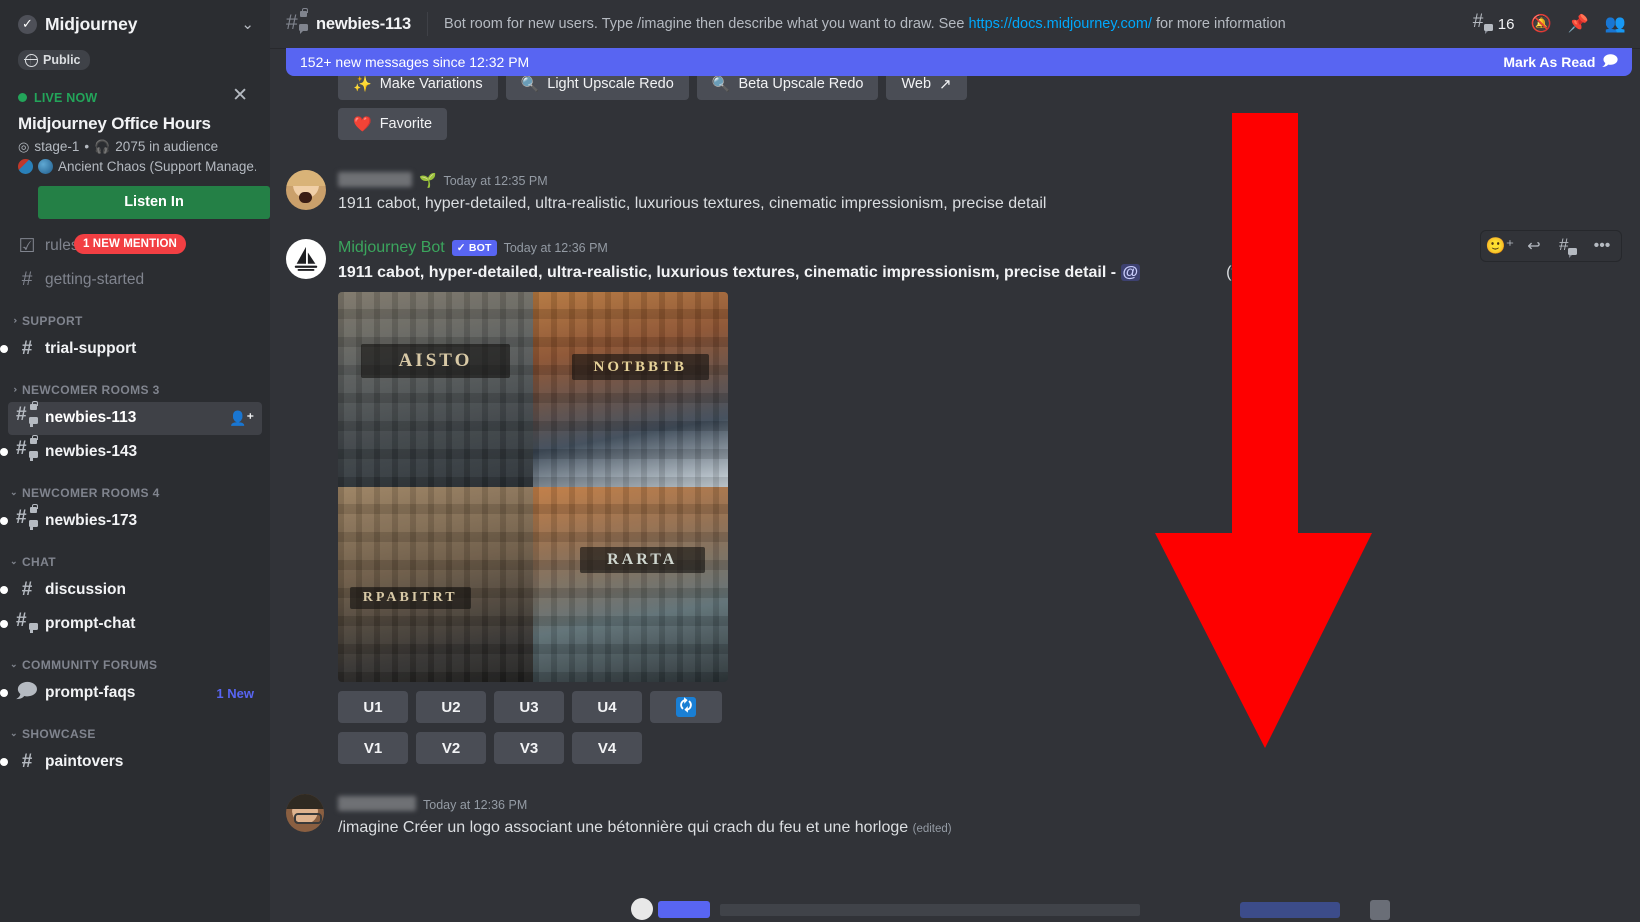 The height and width of the screenshot is (922, 1640). I want to click on reroll-button: 🗘, so click(686, 707).